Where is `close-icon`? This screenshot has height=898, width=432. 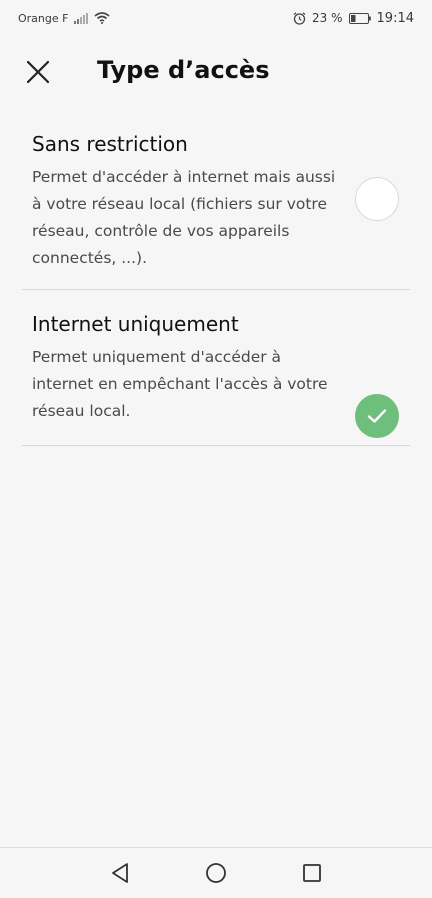
close-icon is located at coordinates (38, 72).